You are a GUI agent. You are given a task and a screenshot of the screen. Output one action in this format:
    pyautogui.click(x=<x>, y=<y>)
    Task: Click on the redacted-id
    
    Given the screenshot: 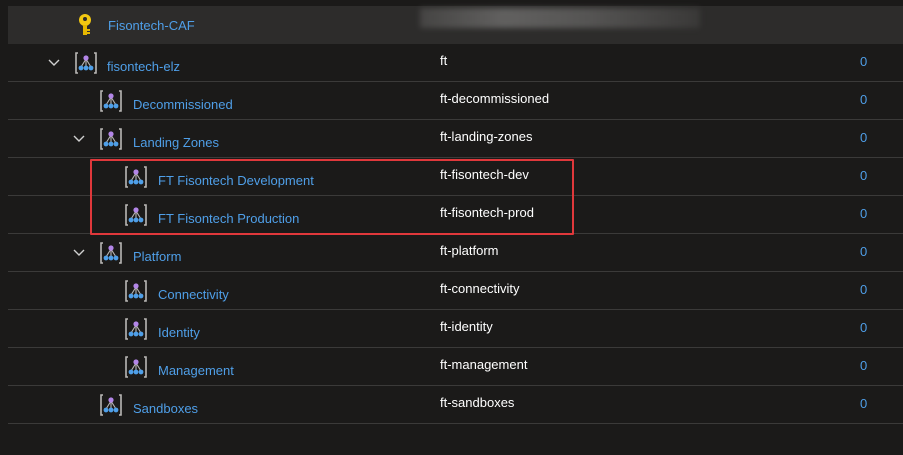 What is the action you would take?
    pyautogui.click(x=560, y=18)
    